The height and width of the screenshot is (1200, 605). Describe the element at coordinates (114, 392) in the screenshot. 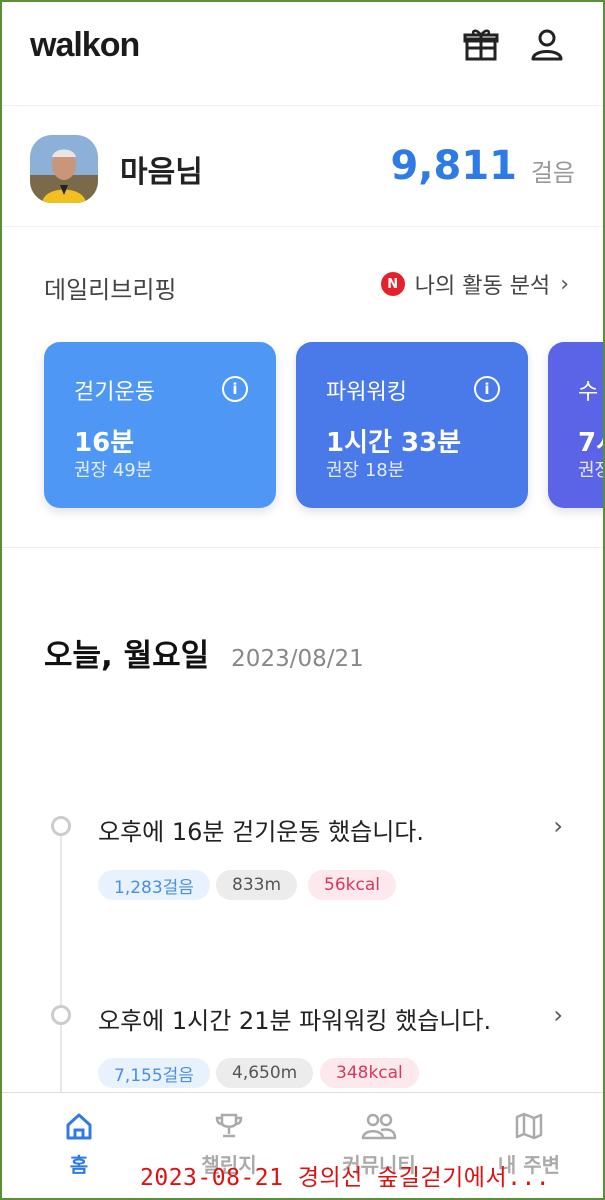

I see `card-title: 걷기운동` at that location.